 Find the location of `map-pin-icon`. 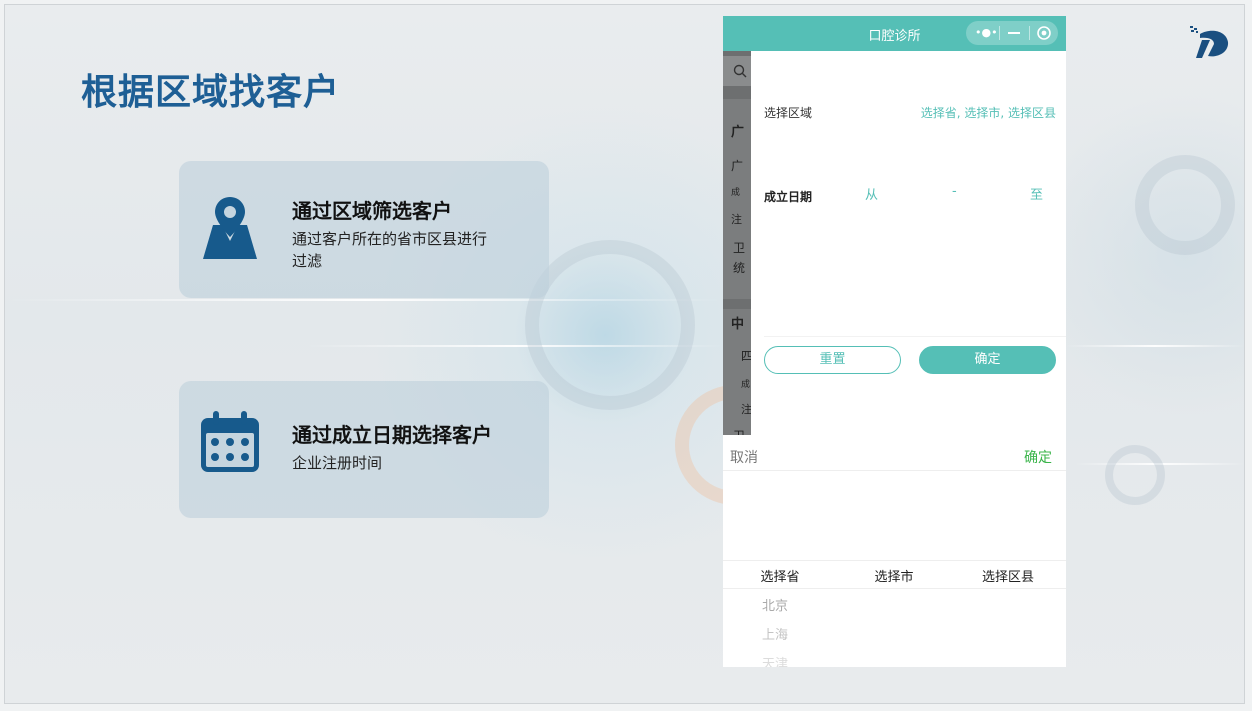

map-pin-icon is located at coordinates (230, 228).